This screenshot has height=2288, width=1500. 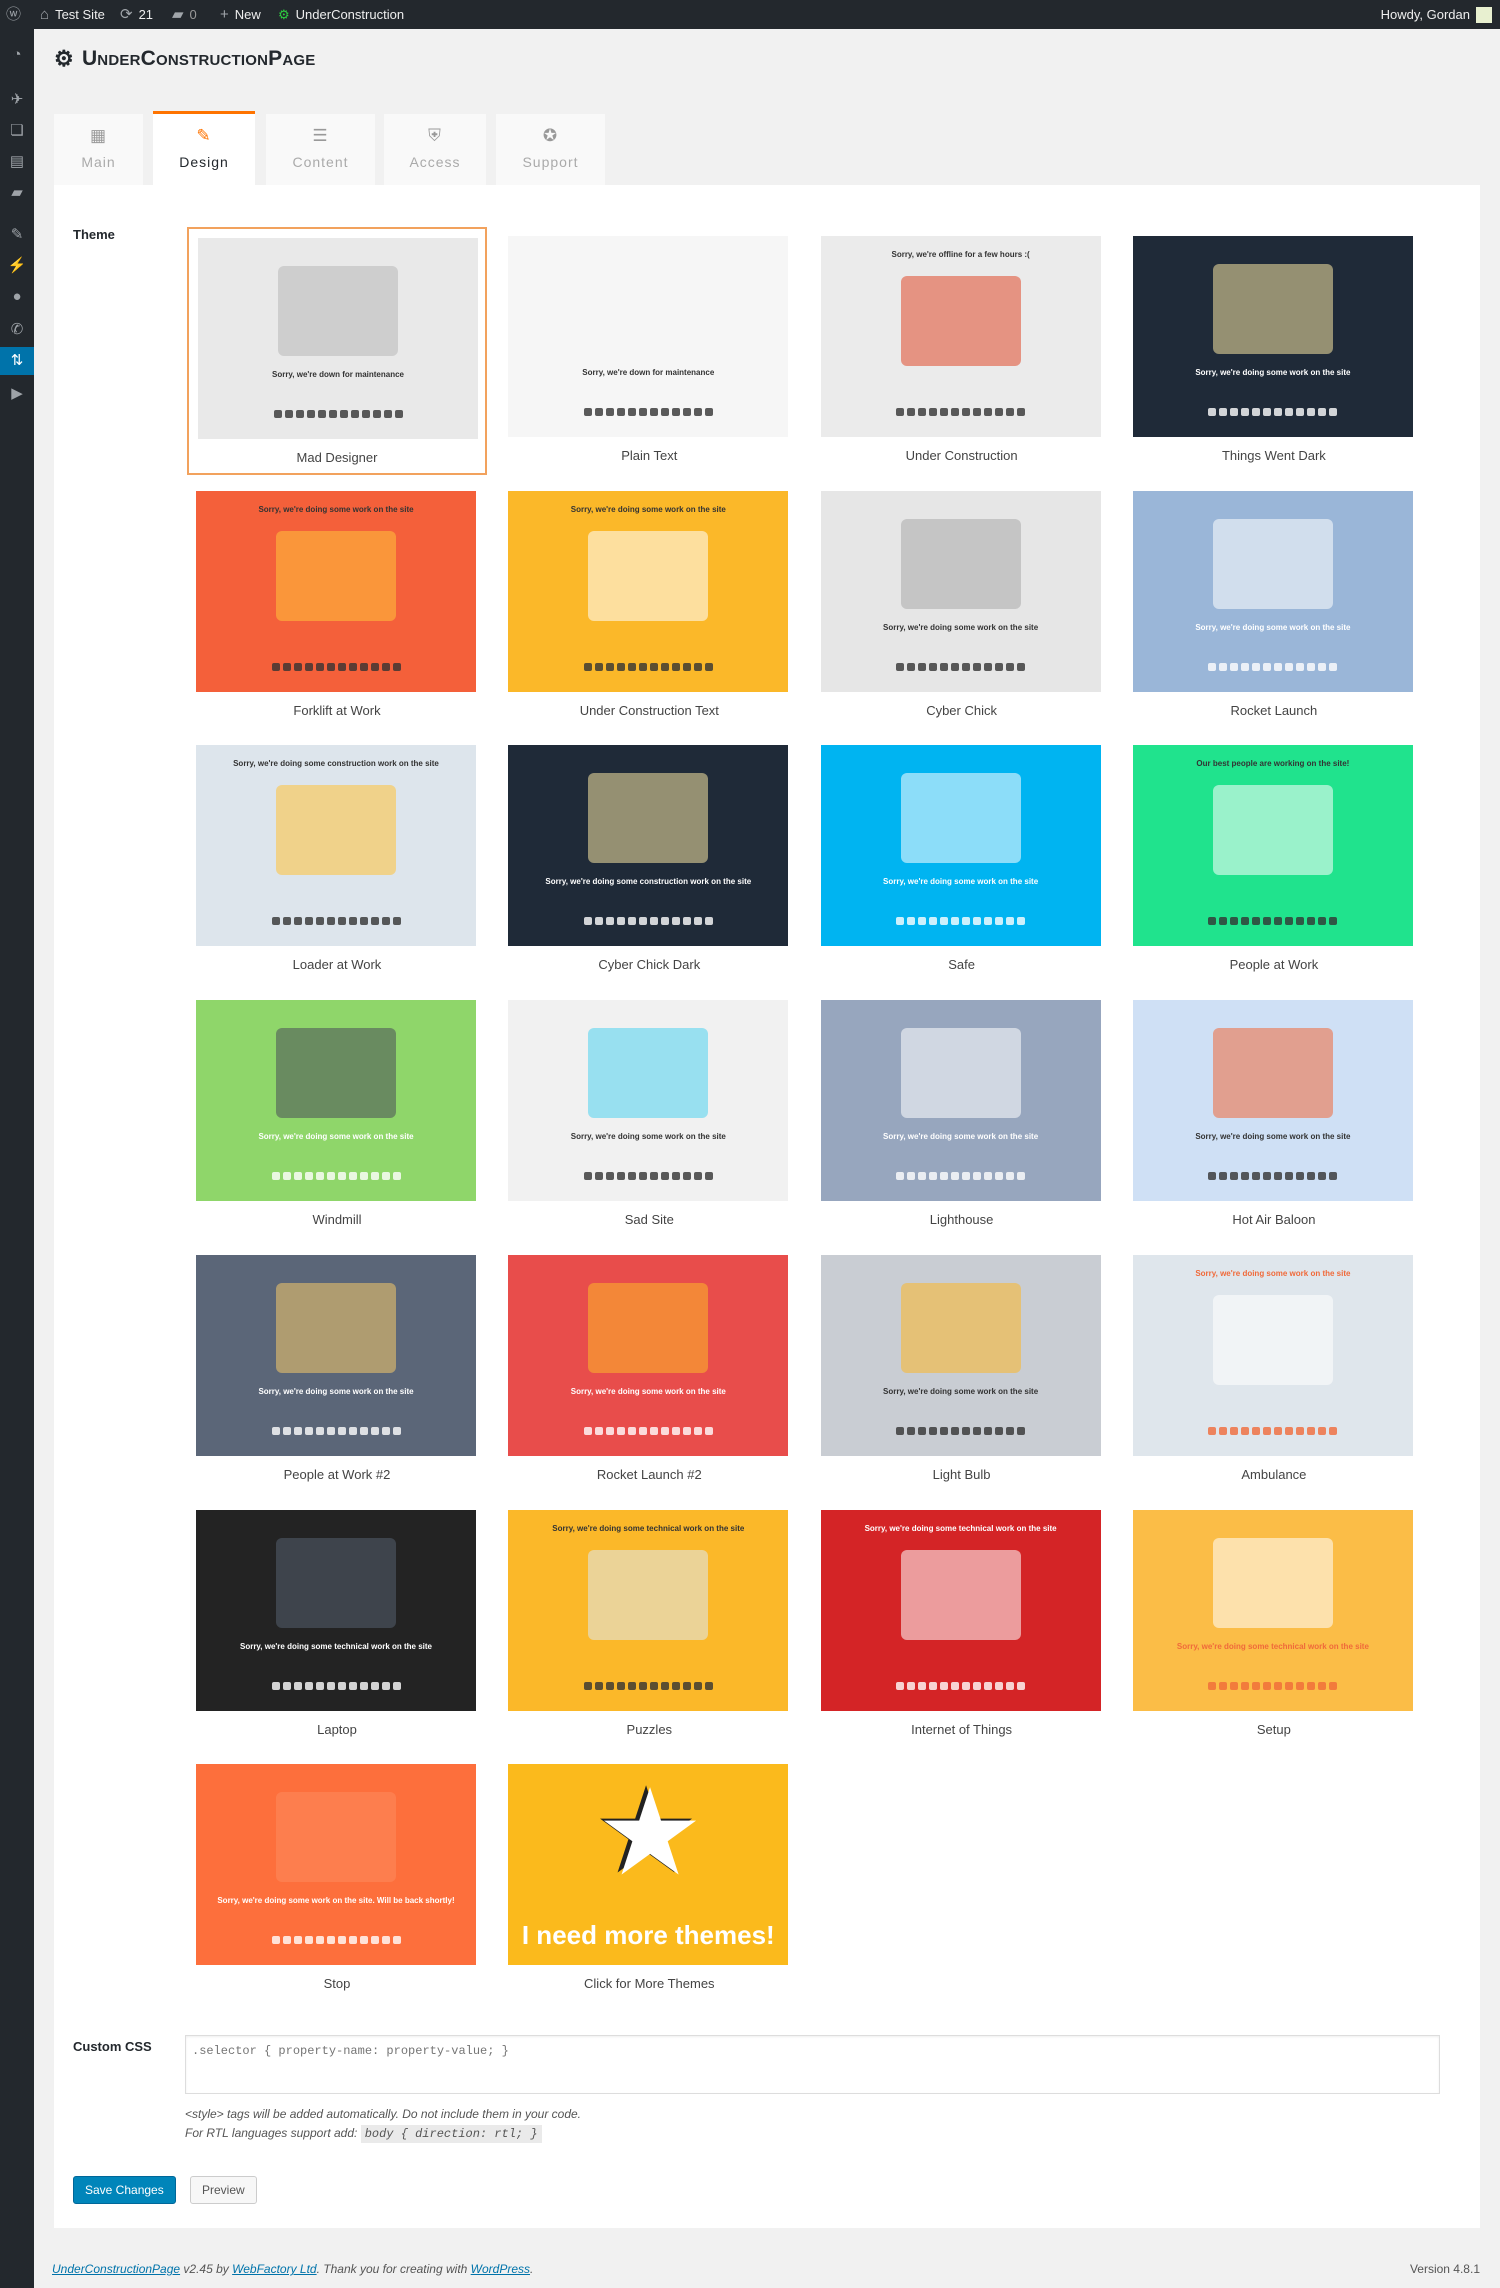 What do you see at coordinates (17, 193) in the screenshot?
I see `comments-icon: ▰` at bounding box center [17, 193].